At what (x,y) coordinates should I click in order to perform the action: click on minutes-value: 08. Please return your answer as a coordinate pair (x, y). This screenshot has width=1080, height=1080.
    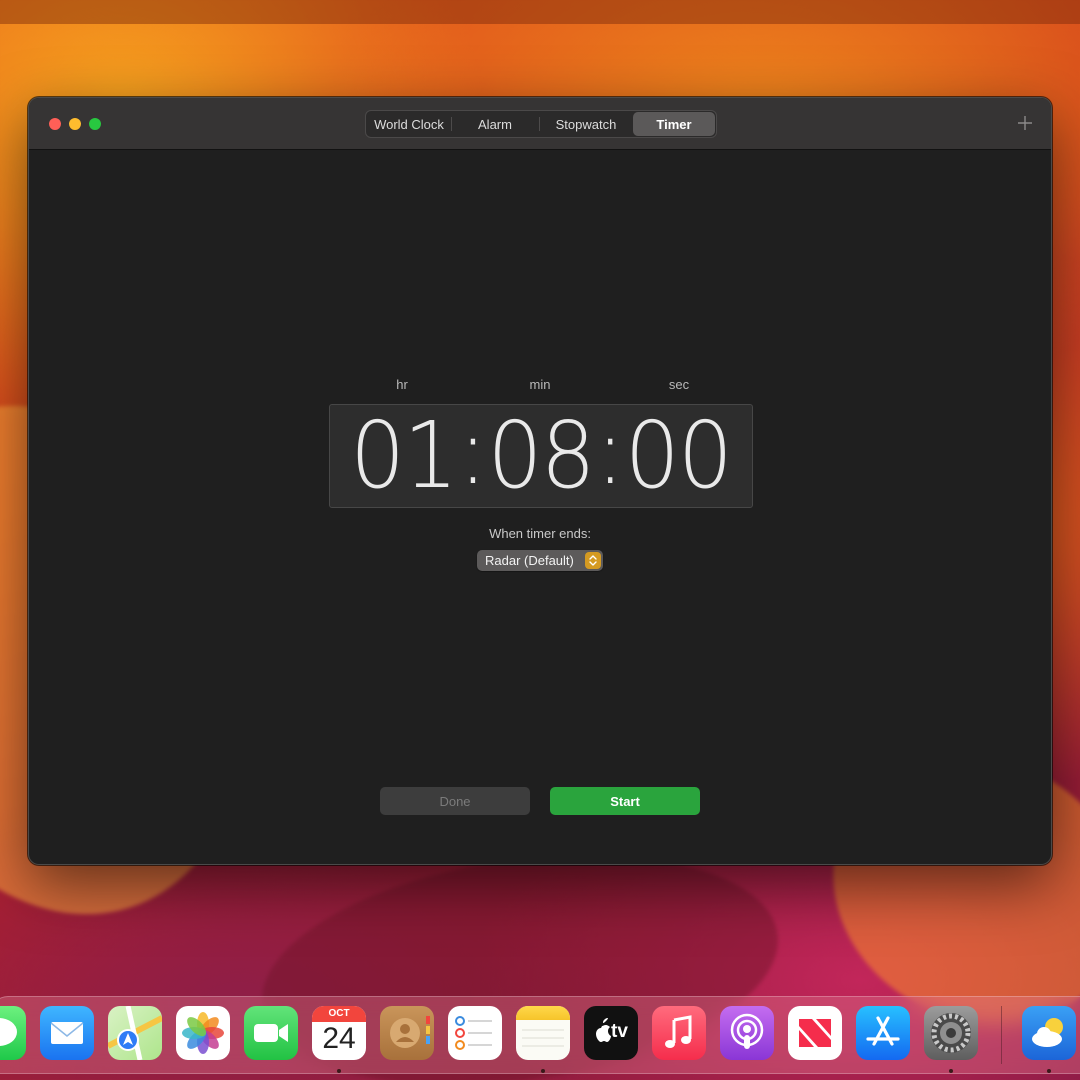
    Looking at the image, I should click on (542, 456).